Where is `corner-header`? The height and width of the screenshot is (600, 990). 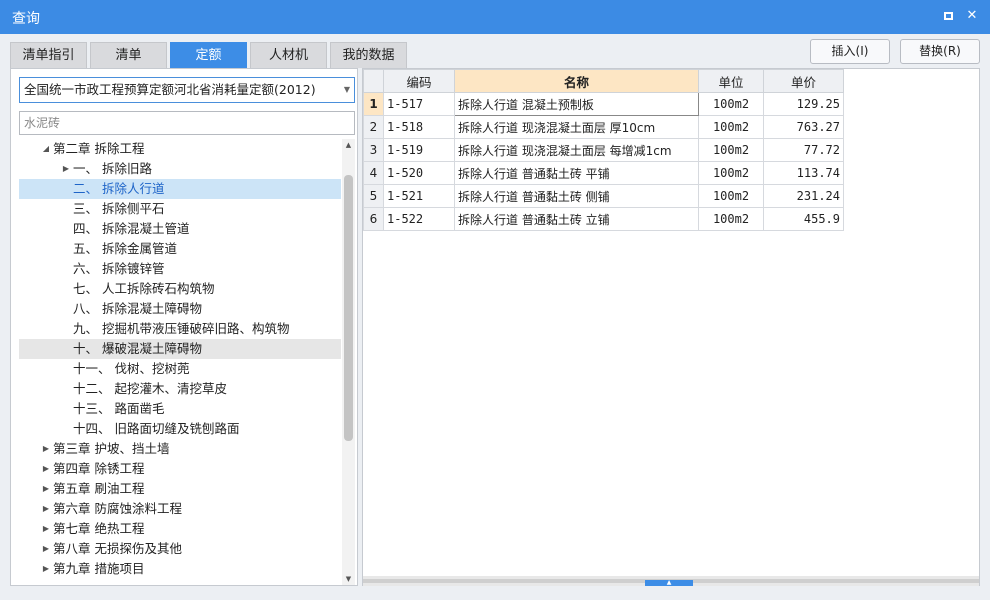
corner-header is located at coordinates (373, 81).